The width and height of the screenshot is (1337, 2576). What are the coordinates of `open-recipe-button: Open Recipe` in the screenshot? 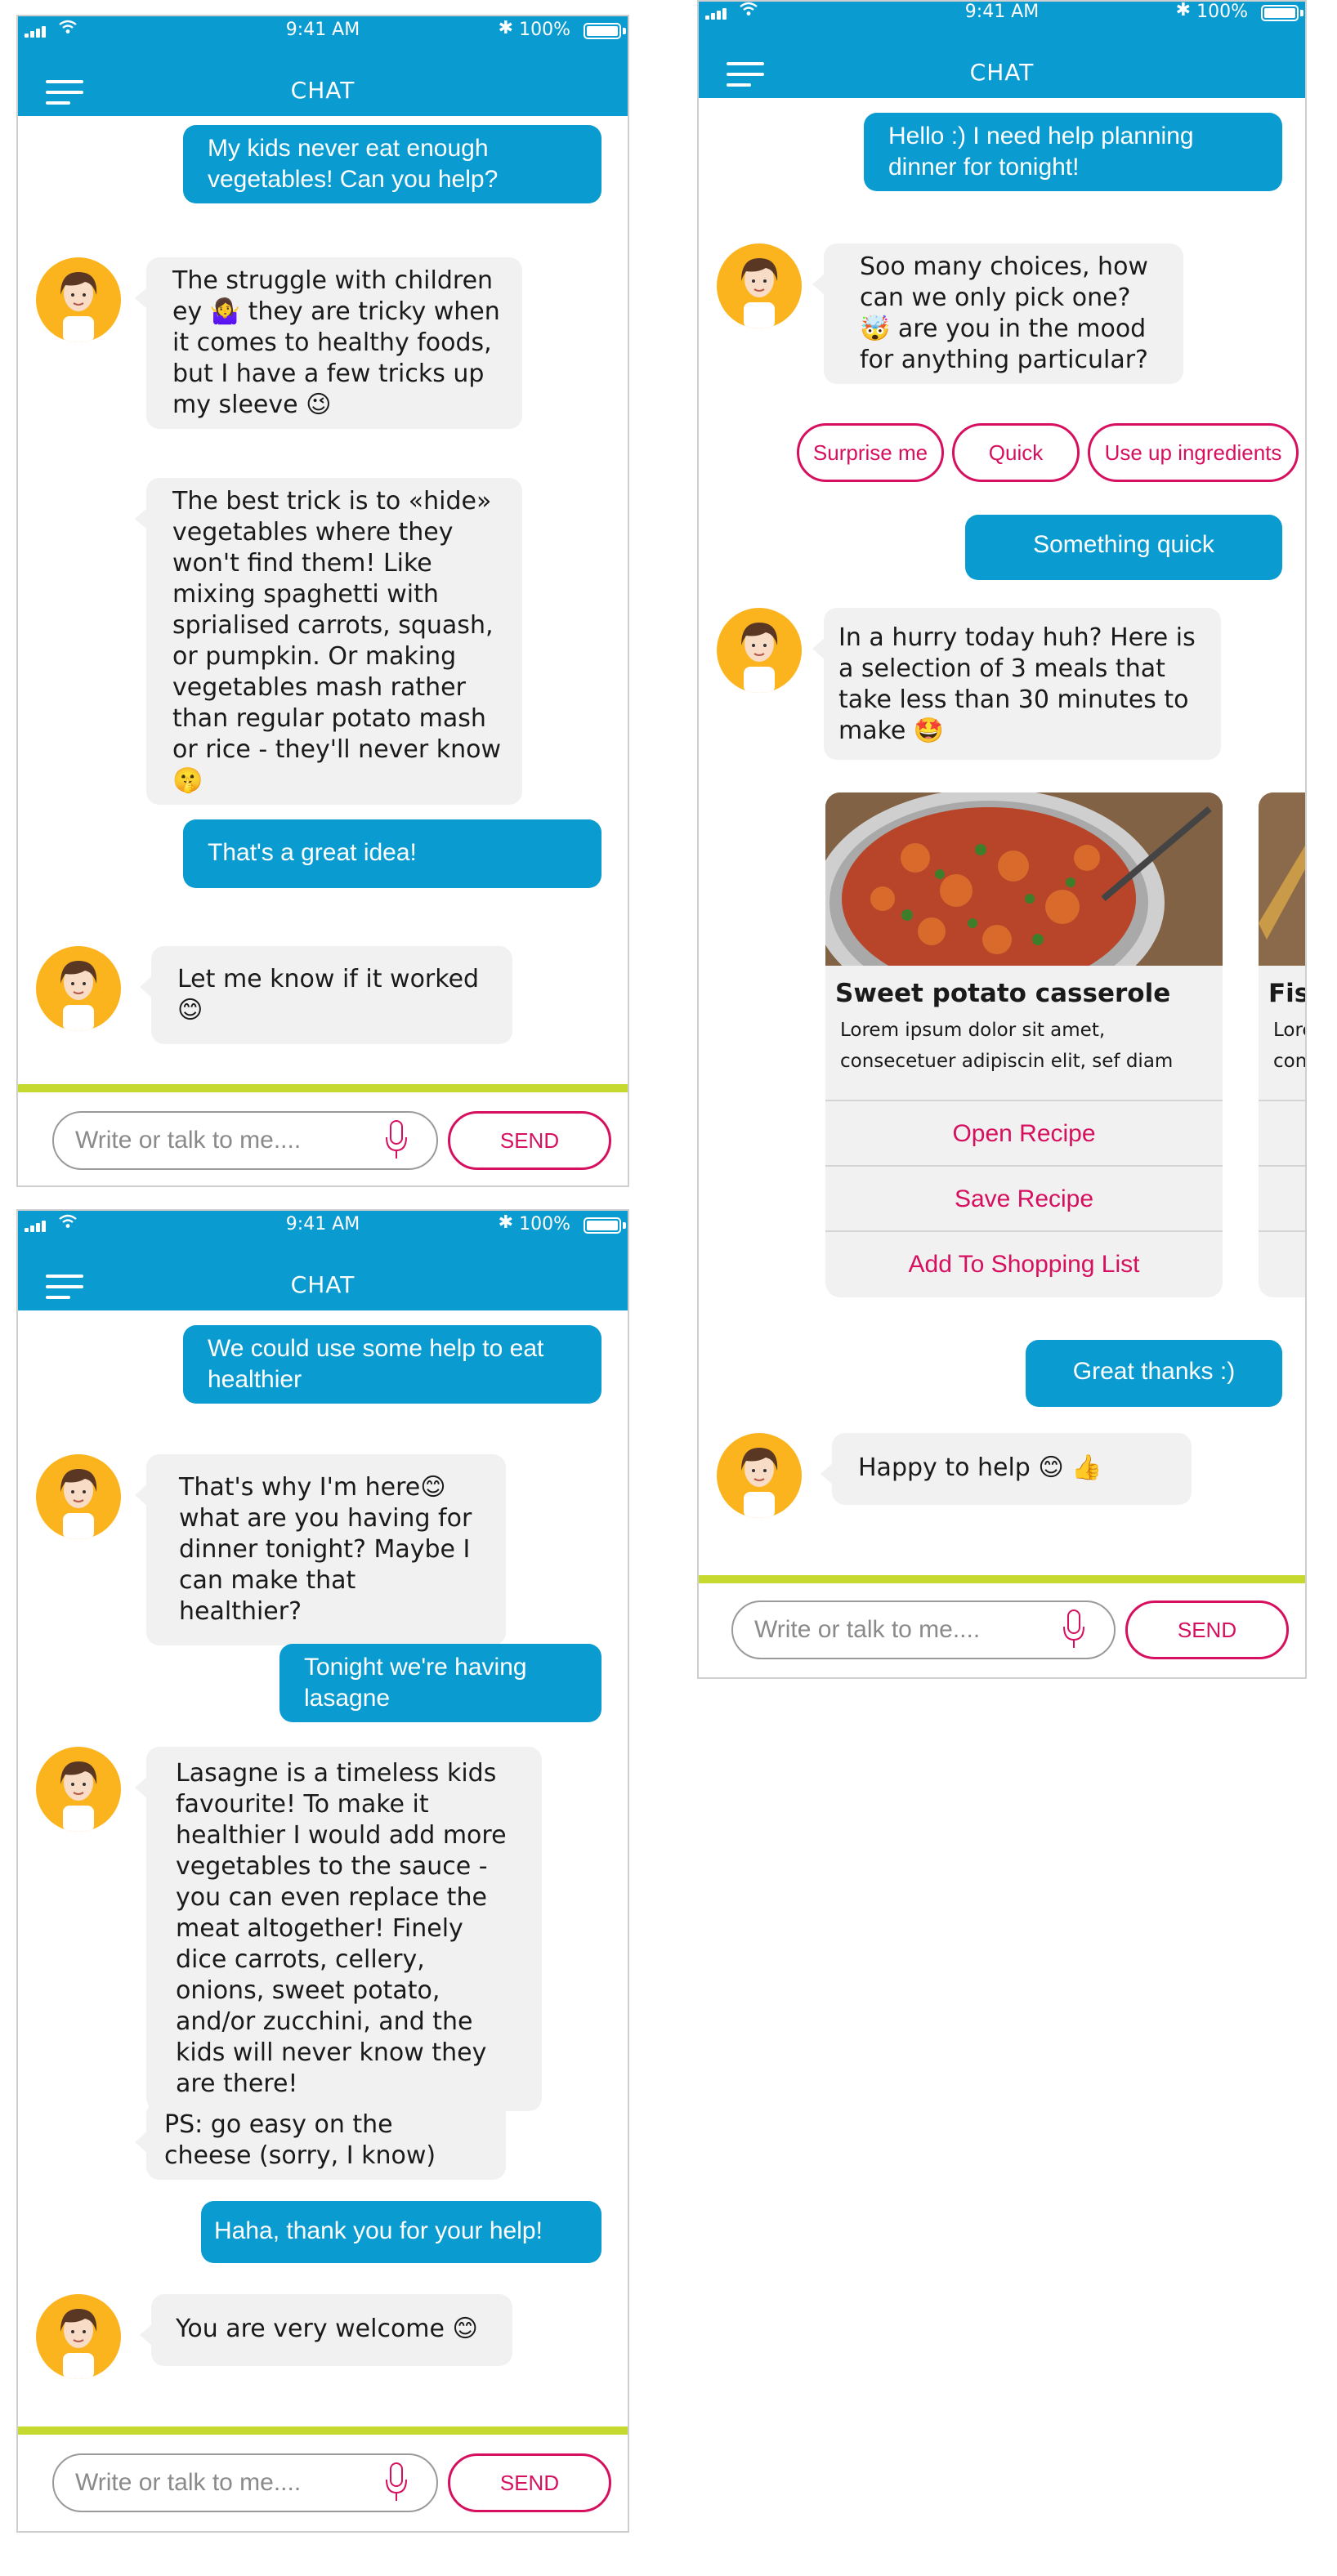 It's located at (1024, 1134).